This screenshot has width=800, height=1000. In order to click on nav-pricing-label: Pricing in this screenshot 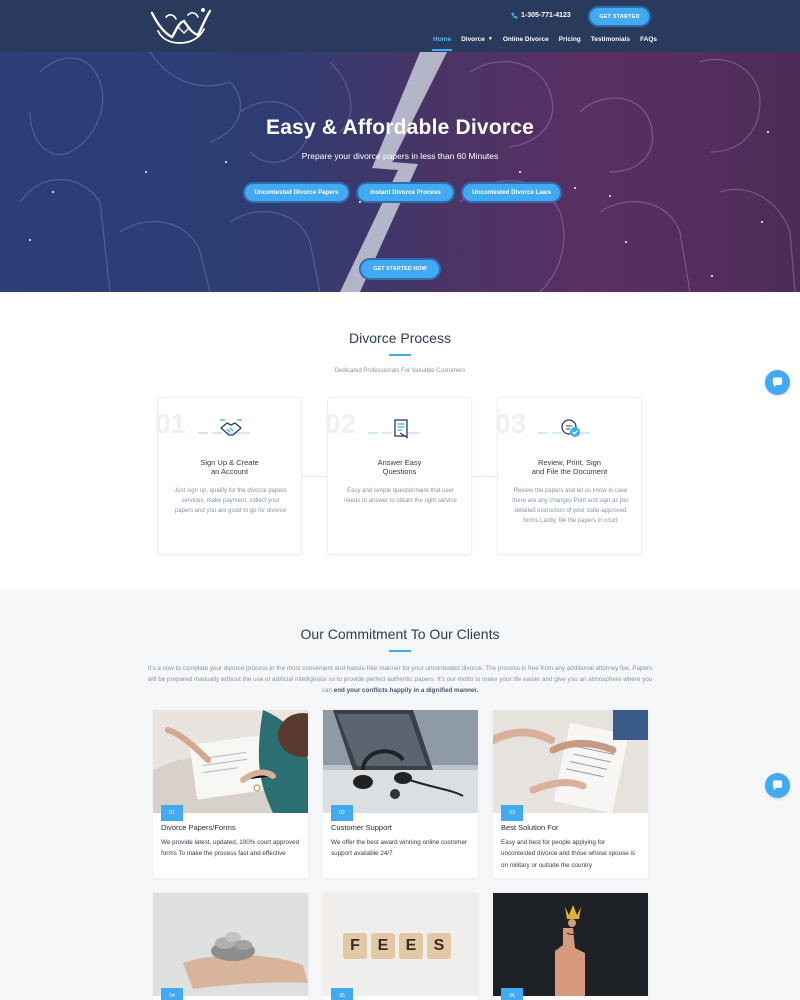, I will do `click(569, 39)`.